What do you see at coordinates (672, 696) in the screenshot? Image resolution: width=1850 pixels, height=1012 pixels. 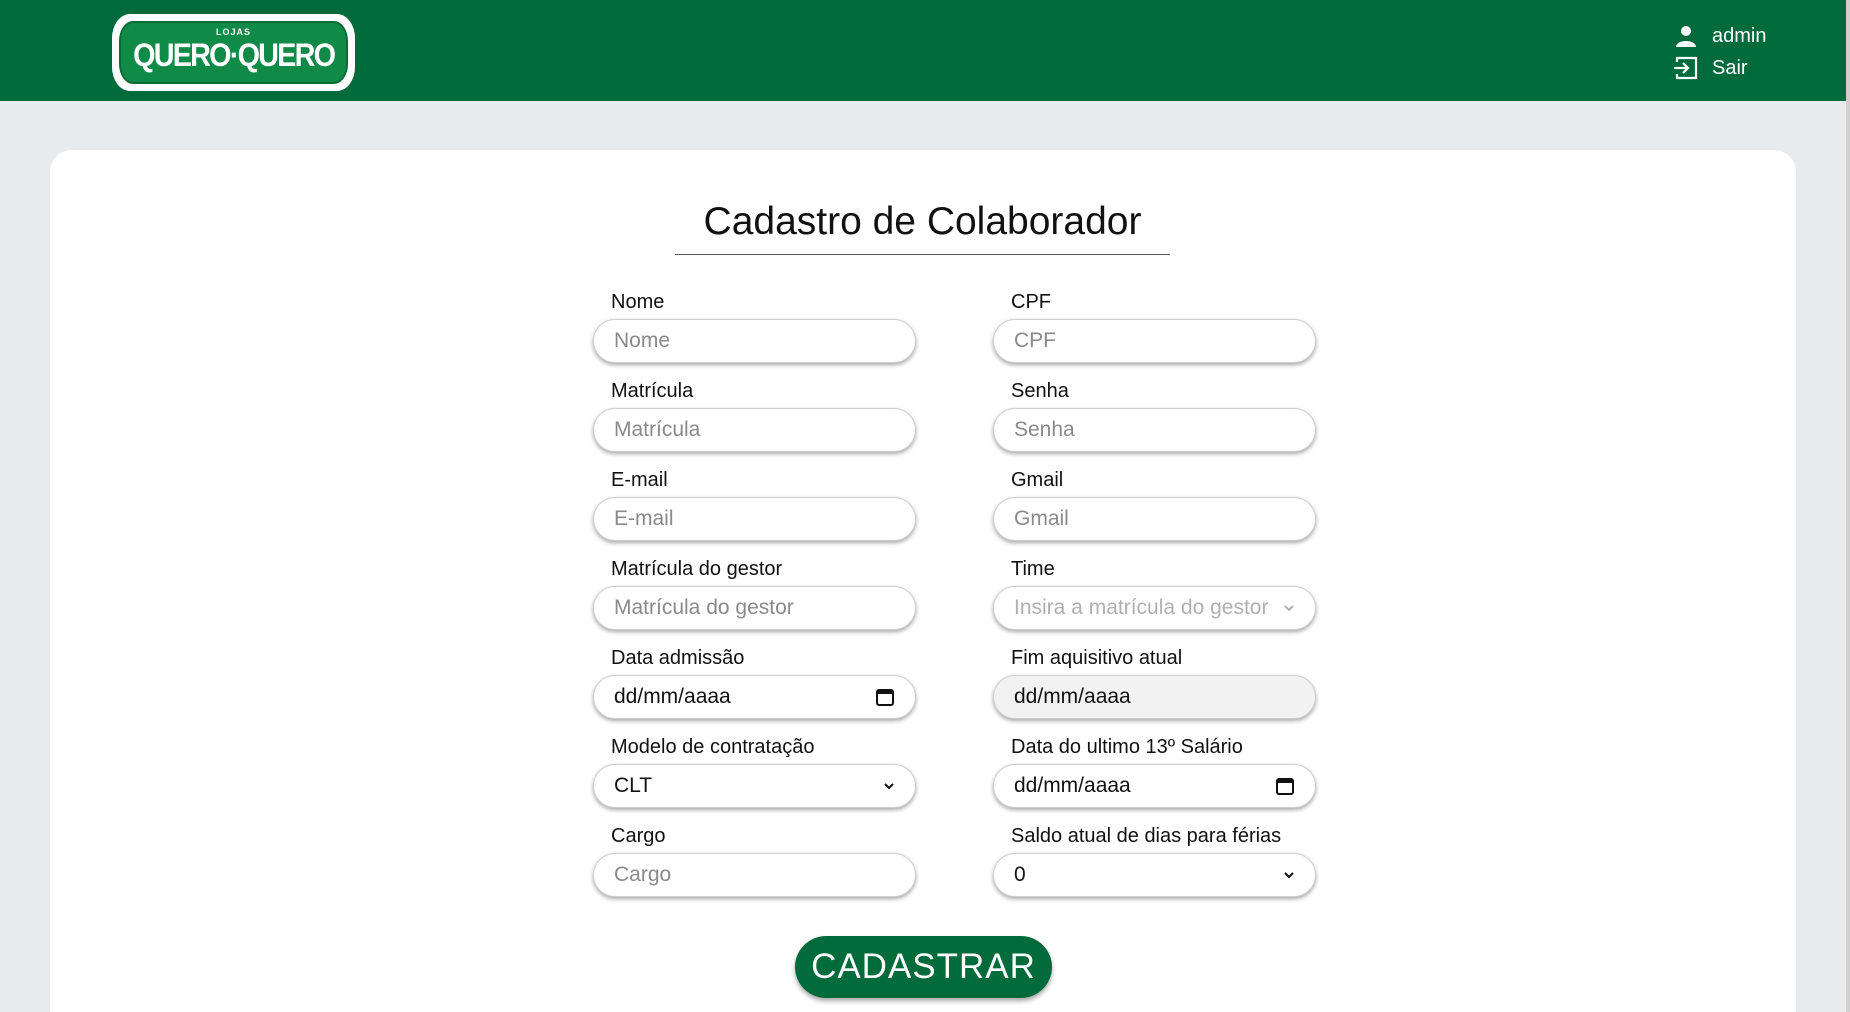 I see `data-admissao-value: dd/mm/aaaa` at bounding box center [672, 696].